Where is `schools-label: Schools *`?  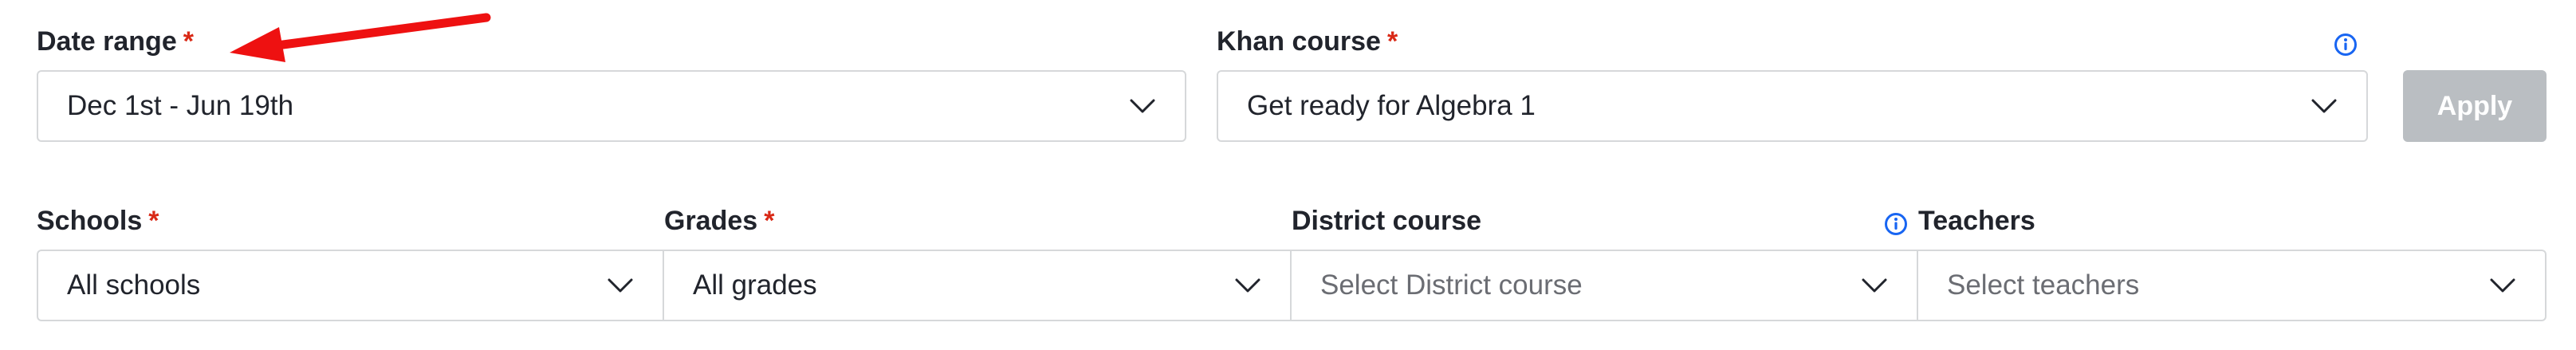 schools-label: Schools * is located at coordinates (98, 221).